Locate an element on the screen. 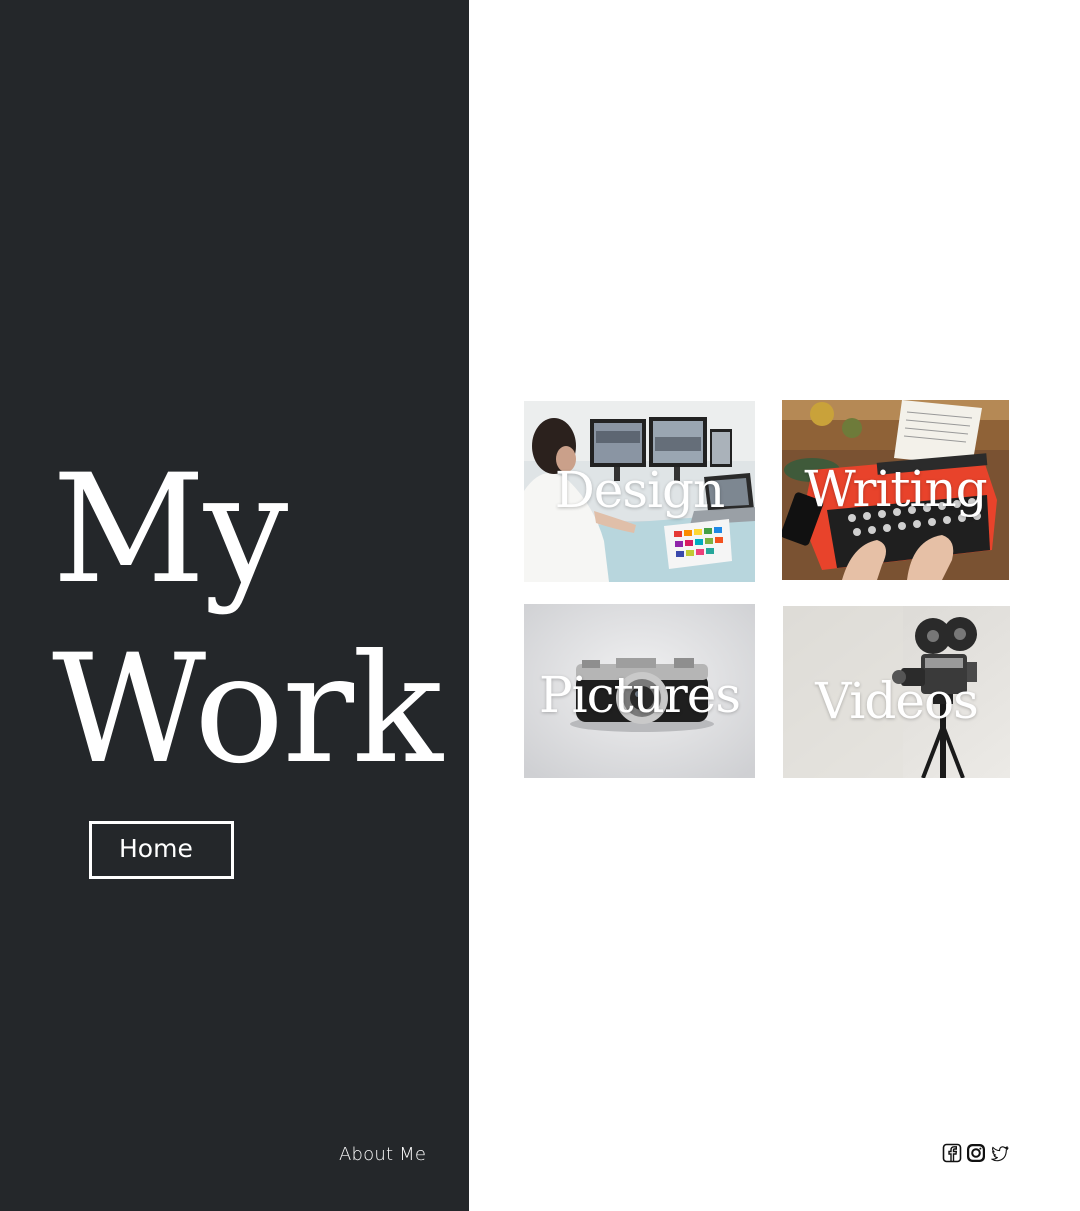  social-links is located at coordinates (976, 1153).